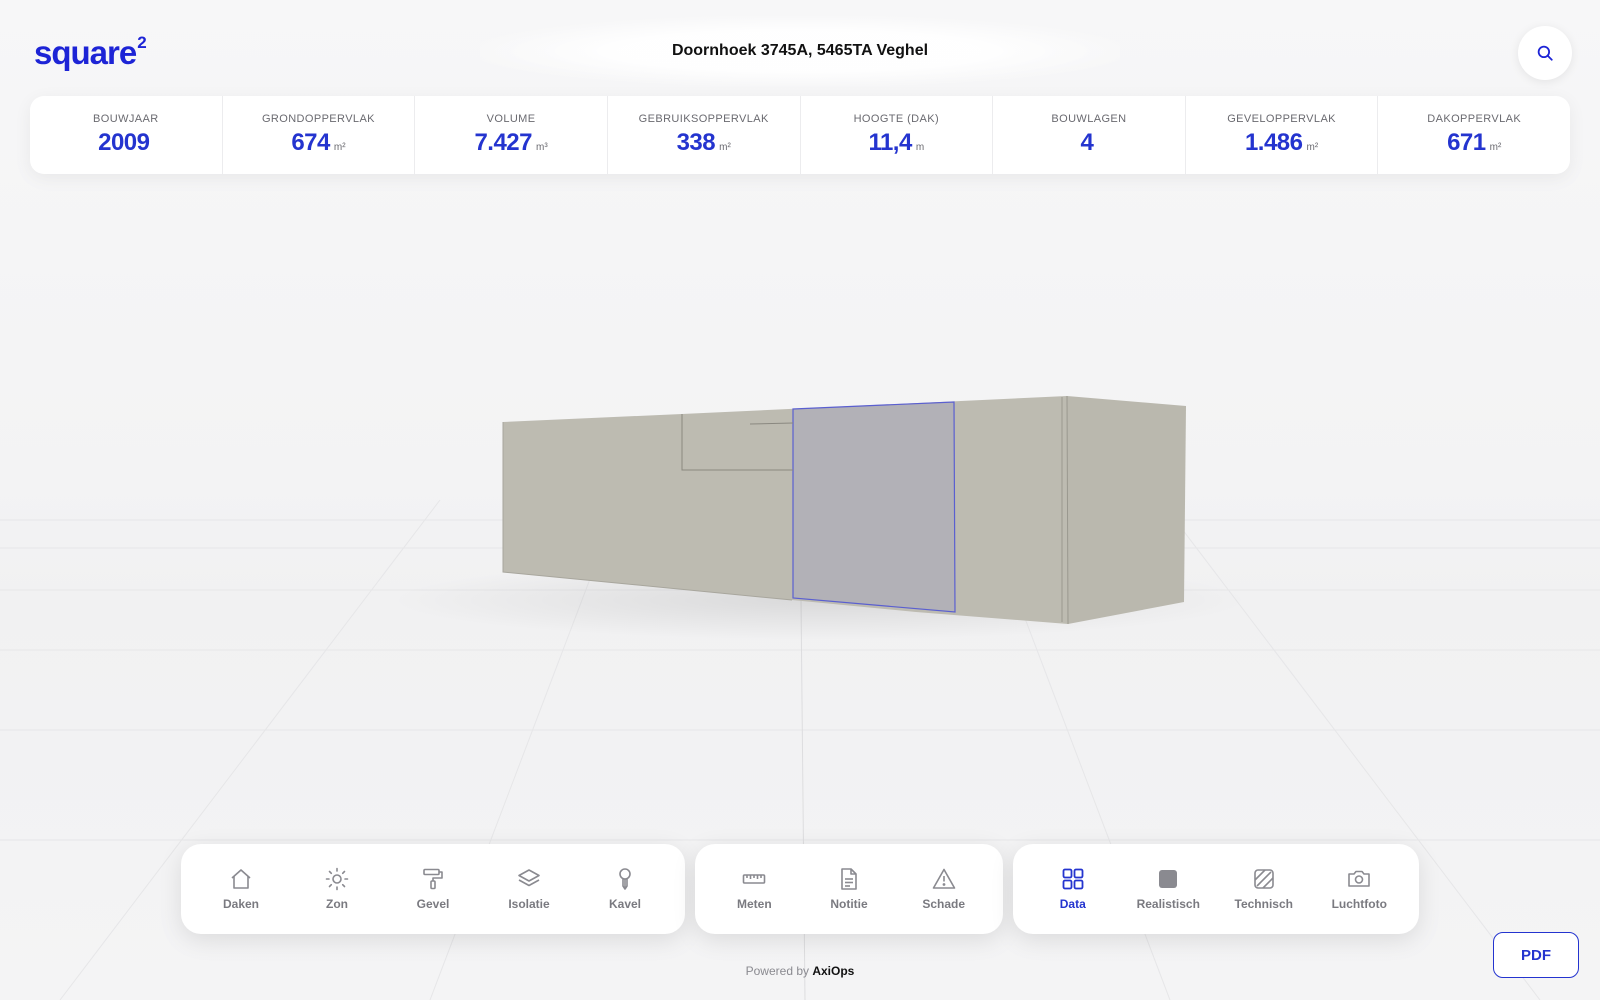  I want to click on document-icon, so click(849, 879).